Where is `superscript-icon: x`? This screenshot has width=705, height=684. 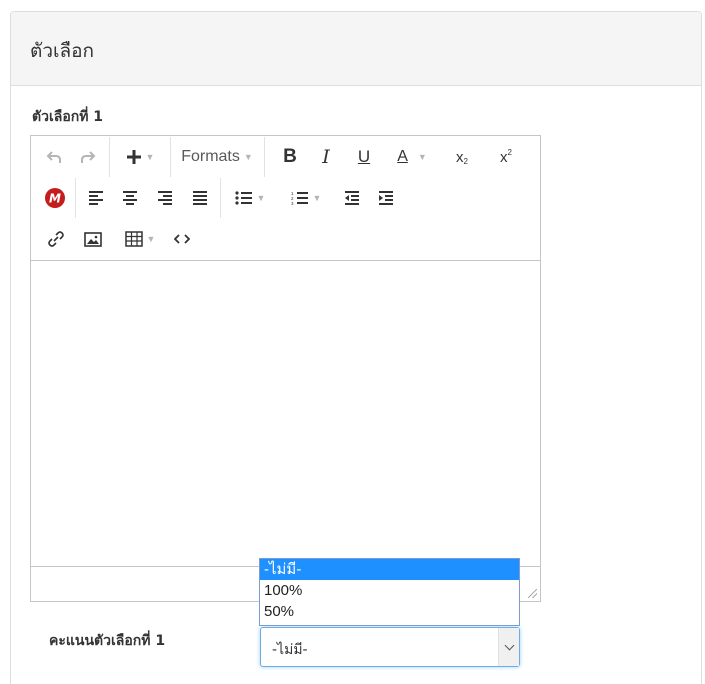 superscript-icon: x is located at coordinates (504, 157).